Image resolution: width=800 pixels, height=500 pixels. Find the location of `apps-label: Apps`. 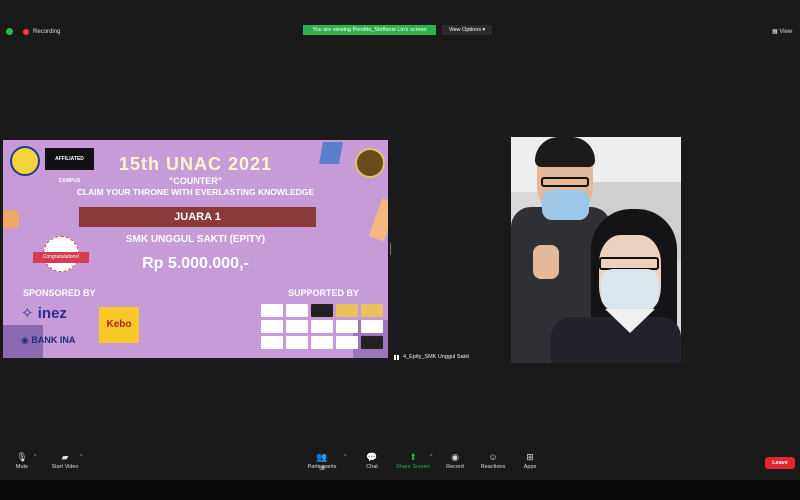

apps-label: Apps is located at coordinates (530, 467).